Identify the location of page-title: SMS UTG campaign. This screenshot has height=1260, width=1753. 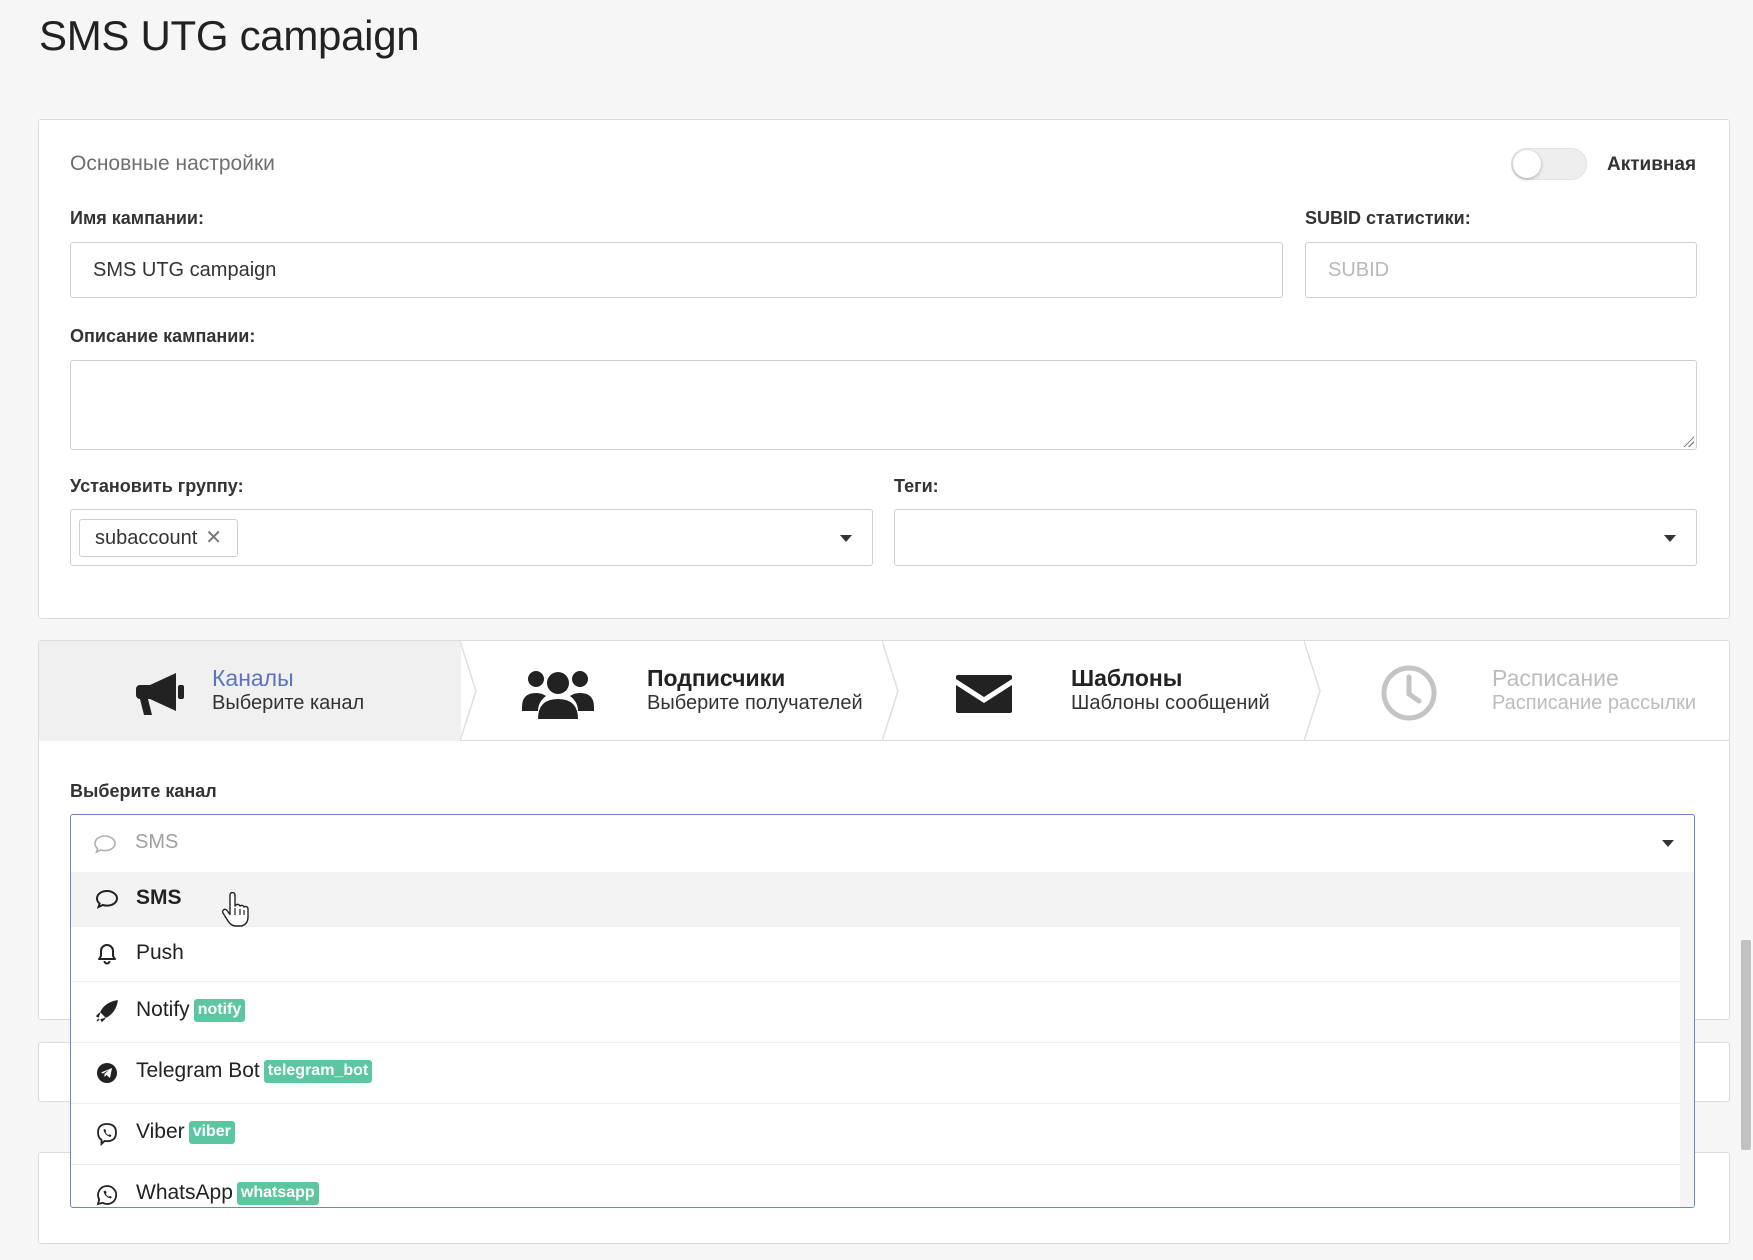
(229, 35).